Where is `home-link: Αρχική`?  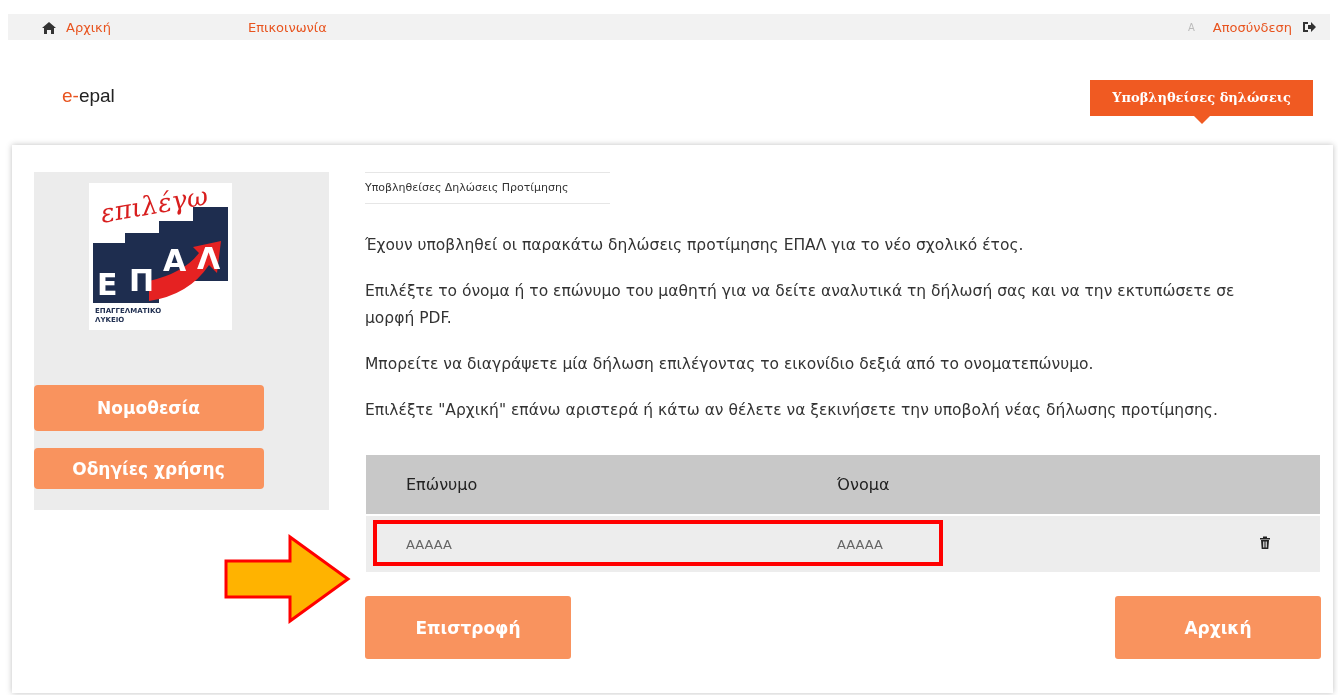 home-link: Αρχική is located at coordinates (88, 27).